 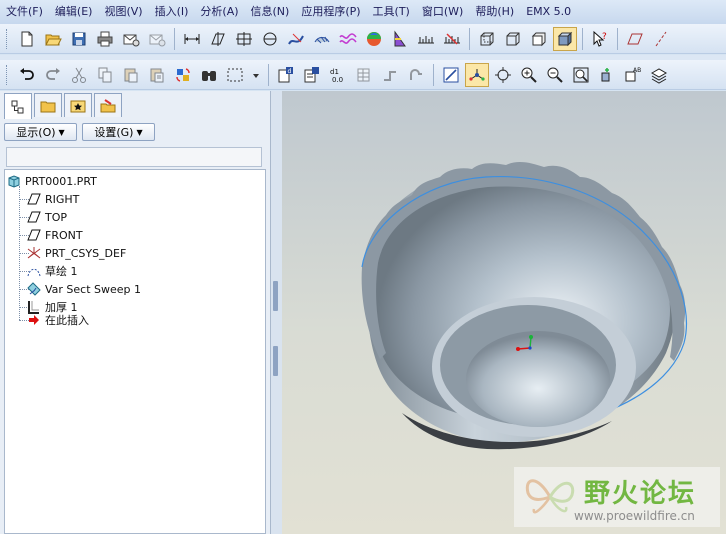 I want to click on shading-button, so click(x=565, y=38).